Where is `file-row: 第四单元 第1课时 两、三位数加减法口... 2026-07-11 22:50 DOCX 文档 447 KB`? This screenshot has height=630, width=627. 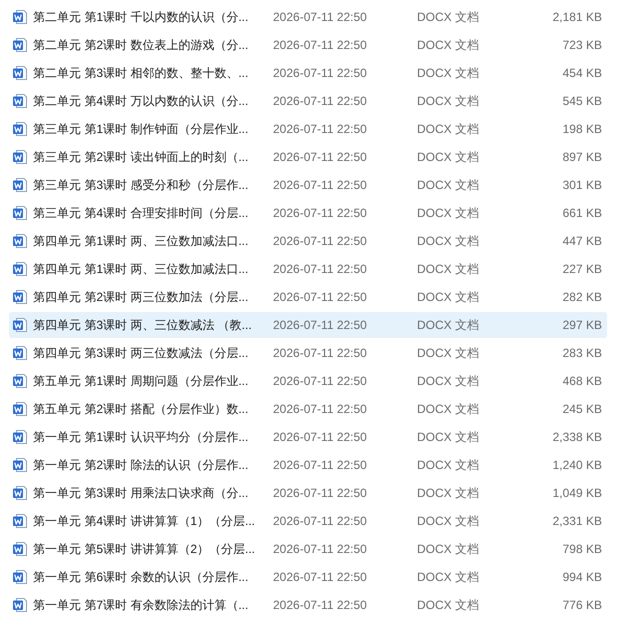
file-row: 第四单元 第1课时 两、三位数加减法口... 2026-07-11 22:50 DOCX 文档 447 KB is located at coordinates (308, 241).